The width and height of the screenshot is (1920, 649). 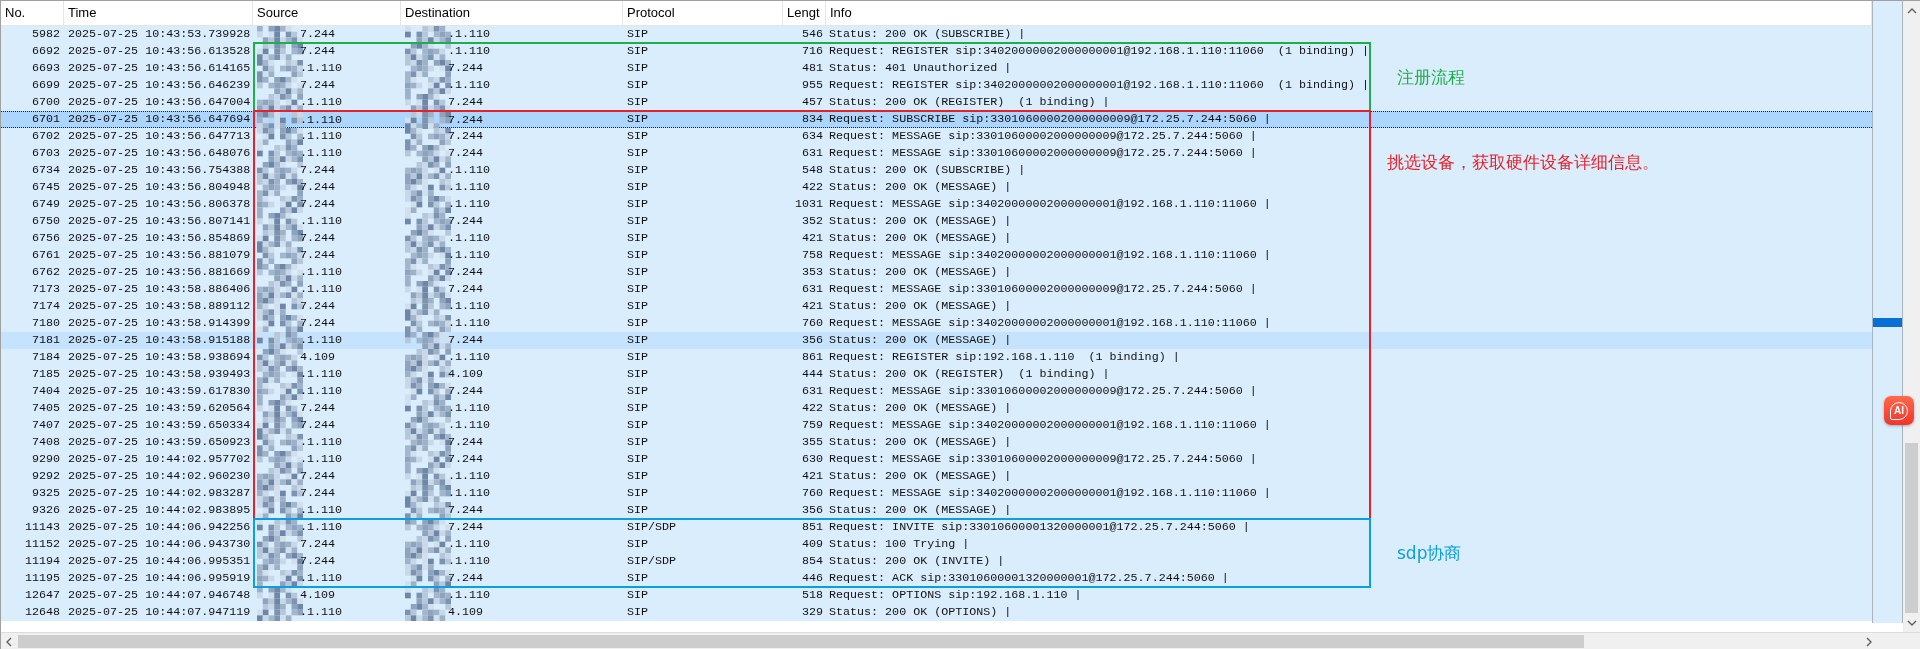 What do you see at coordinates (812, 153) in the screenshot?
I see `table-cell-text: 631` at bounding box center [812, 153].